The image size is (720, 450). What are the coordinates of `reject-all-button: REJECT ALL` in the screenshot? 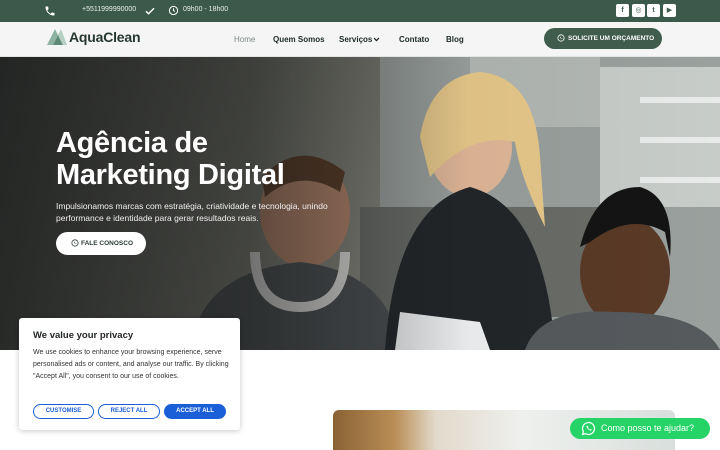 It's located at (129, 411).